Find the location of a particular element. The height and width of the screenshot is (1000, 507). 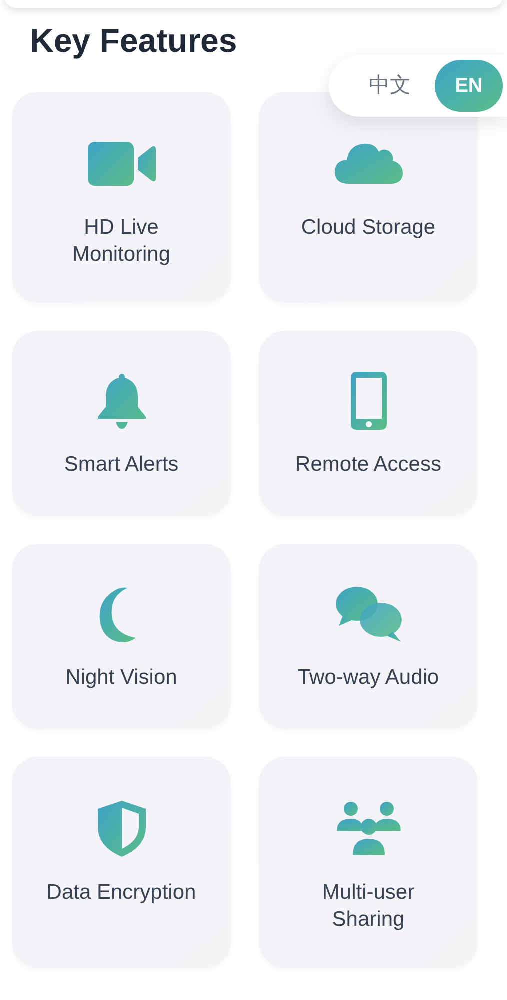

feature-label: HD Live Monitoring is located at coordinates (121, 241).